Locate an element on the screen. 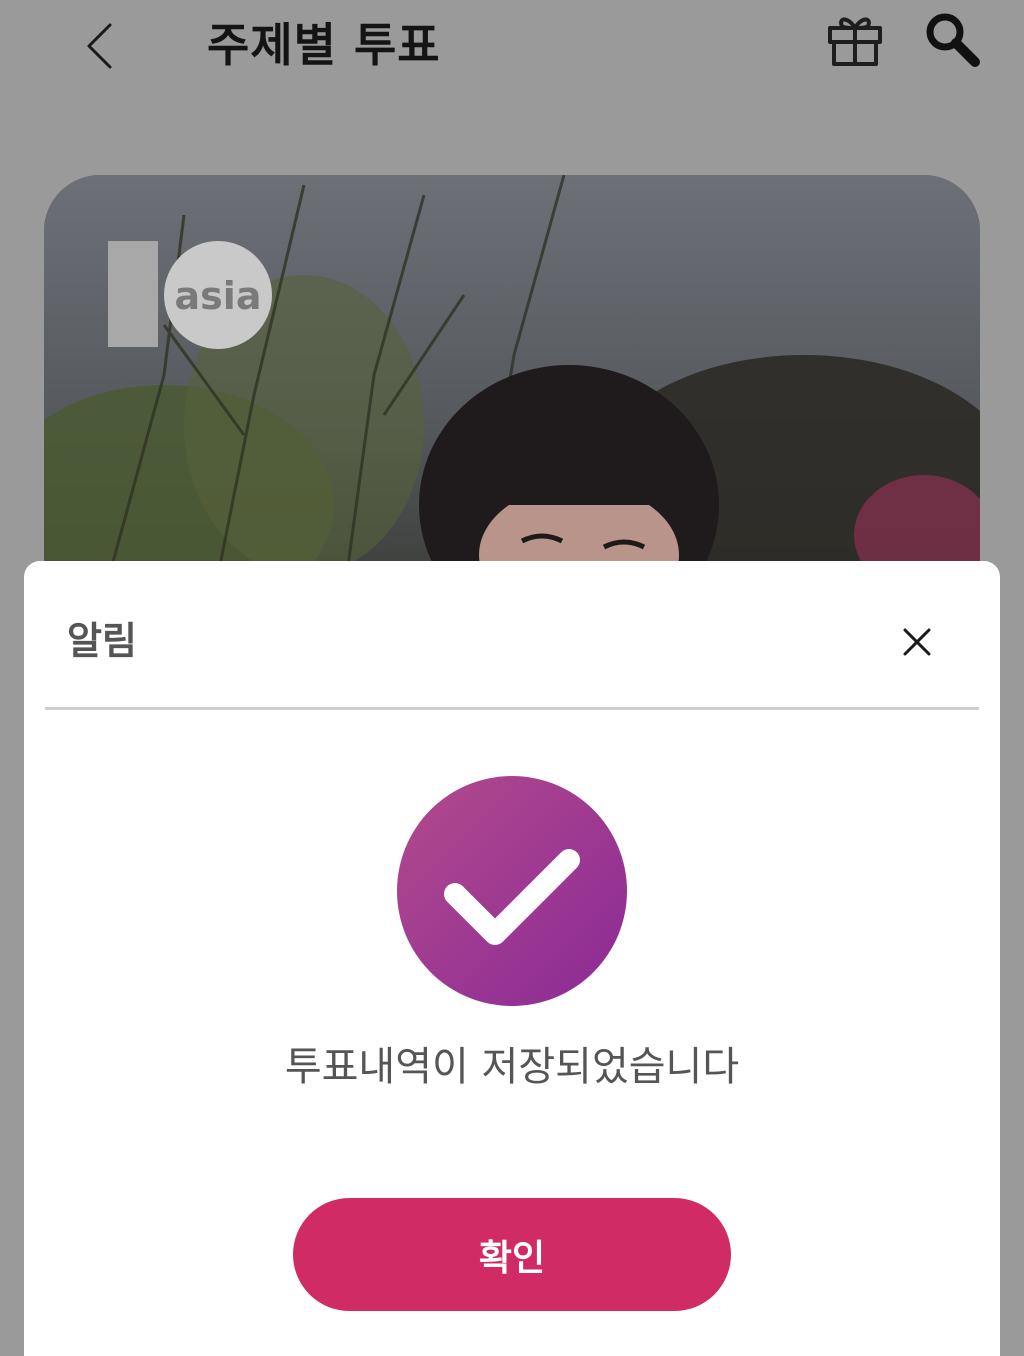 The image size is (1024, 1356). tenasia-logo-text: asia is located at coordinates (218, 296).